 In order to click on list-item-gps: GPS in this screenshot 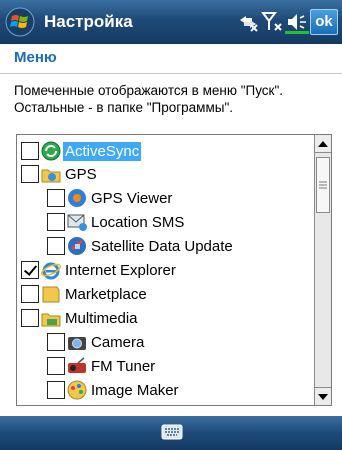, I will do `click(60, 174)`.